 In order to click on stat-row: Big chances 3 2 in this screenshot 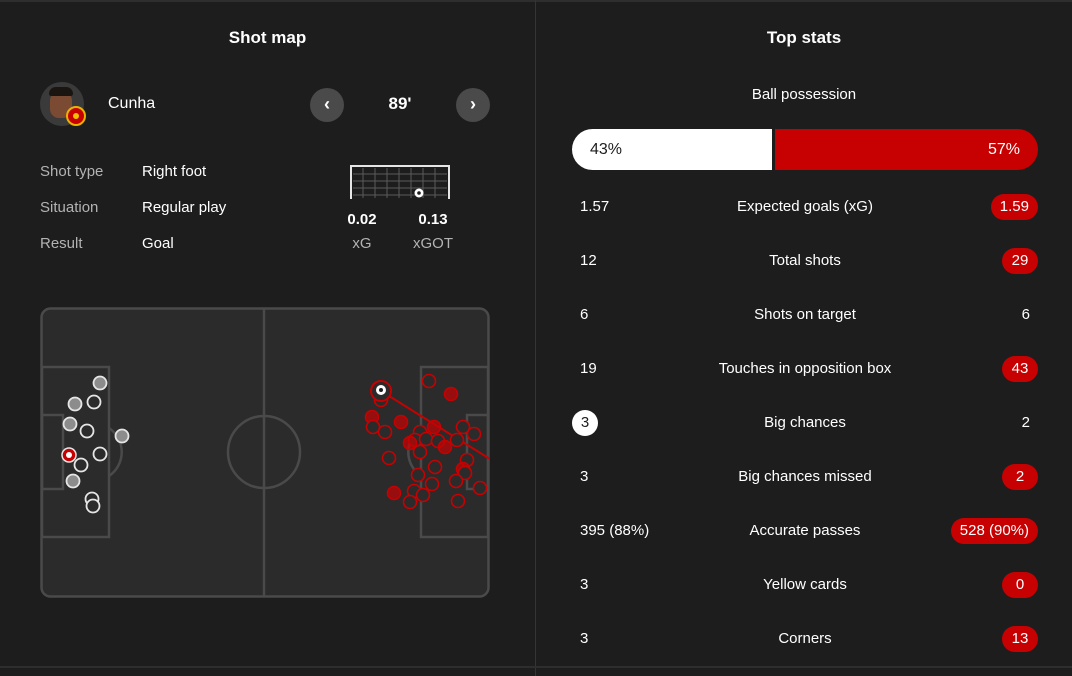, I will do `click(805, 424)`.